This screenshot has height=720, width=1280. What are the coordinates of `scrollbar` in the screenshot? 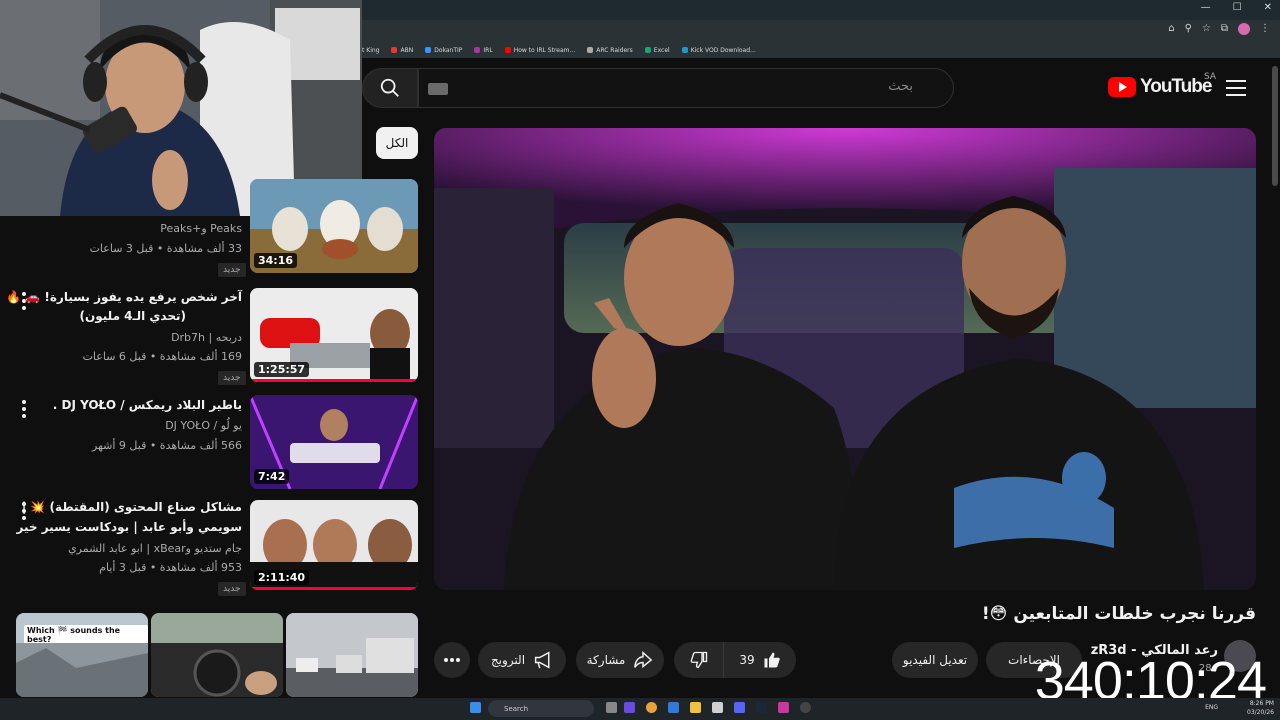 It's located at (1275, 126).